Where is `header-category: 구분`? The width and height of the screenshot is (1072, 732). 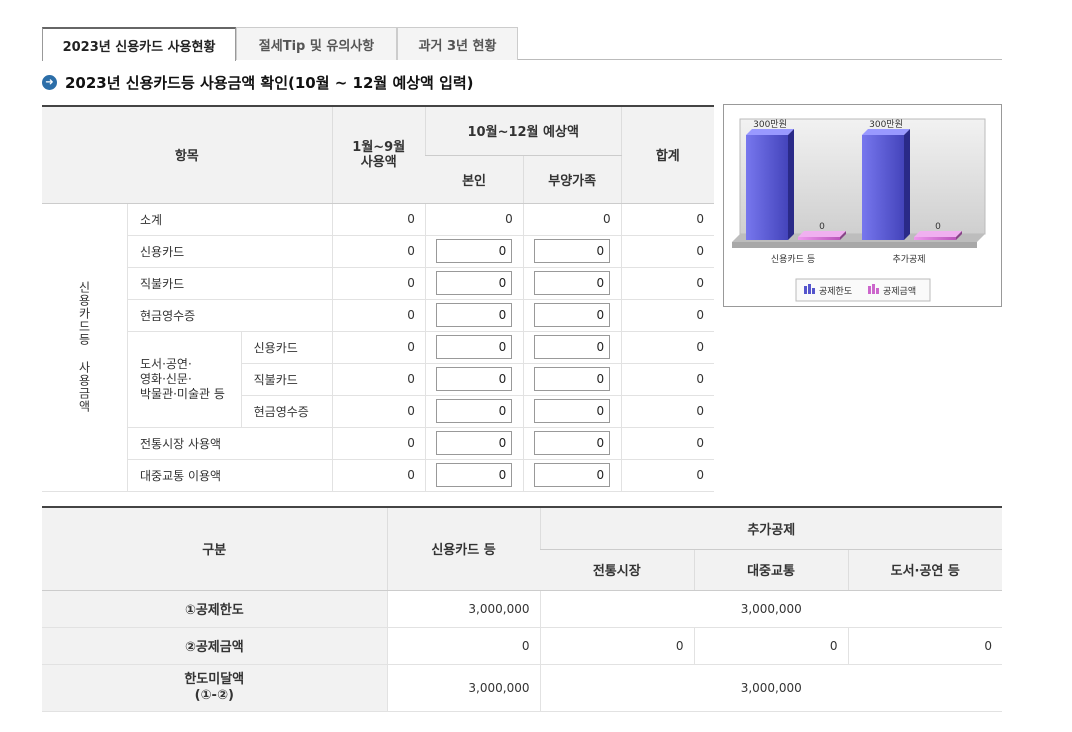 header-category: 구분 is located at coordinates (214, 549).